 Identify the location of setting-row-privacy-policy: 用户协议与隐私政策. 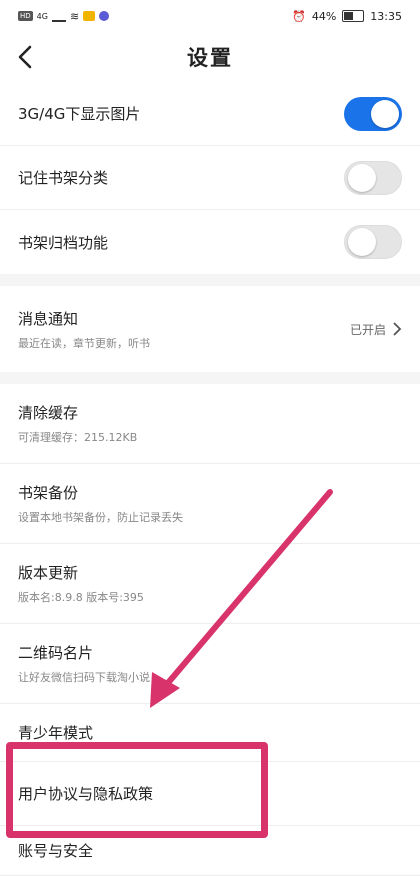
(210, 794).